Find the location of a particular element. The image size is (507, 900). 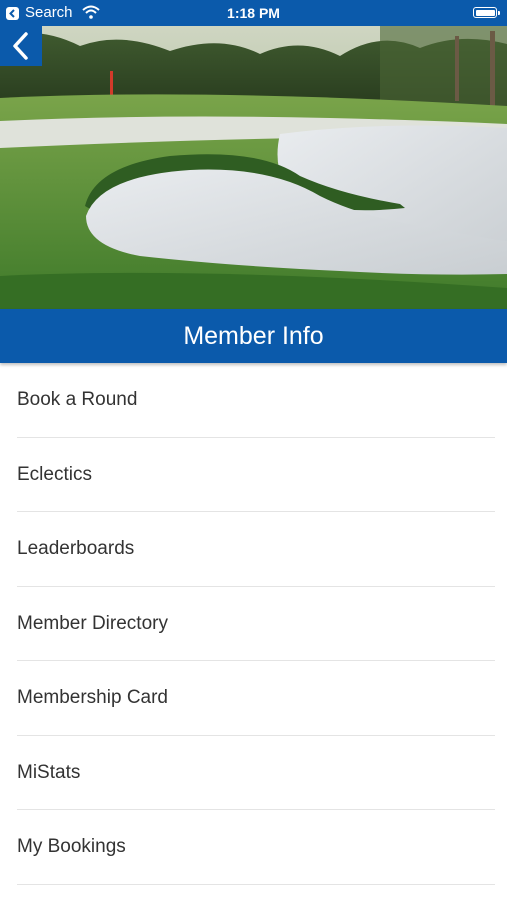

page-title: Member Info is located at coordinates (253, 336).